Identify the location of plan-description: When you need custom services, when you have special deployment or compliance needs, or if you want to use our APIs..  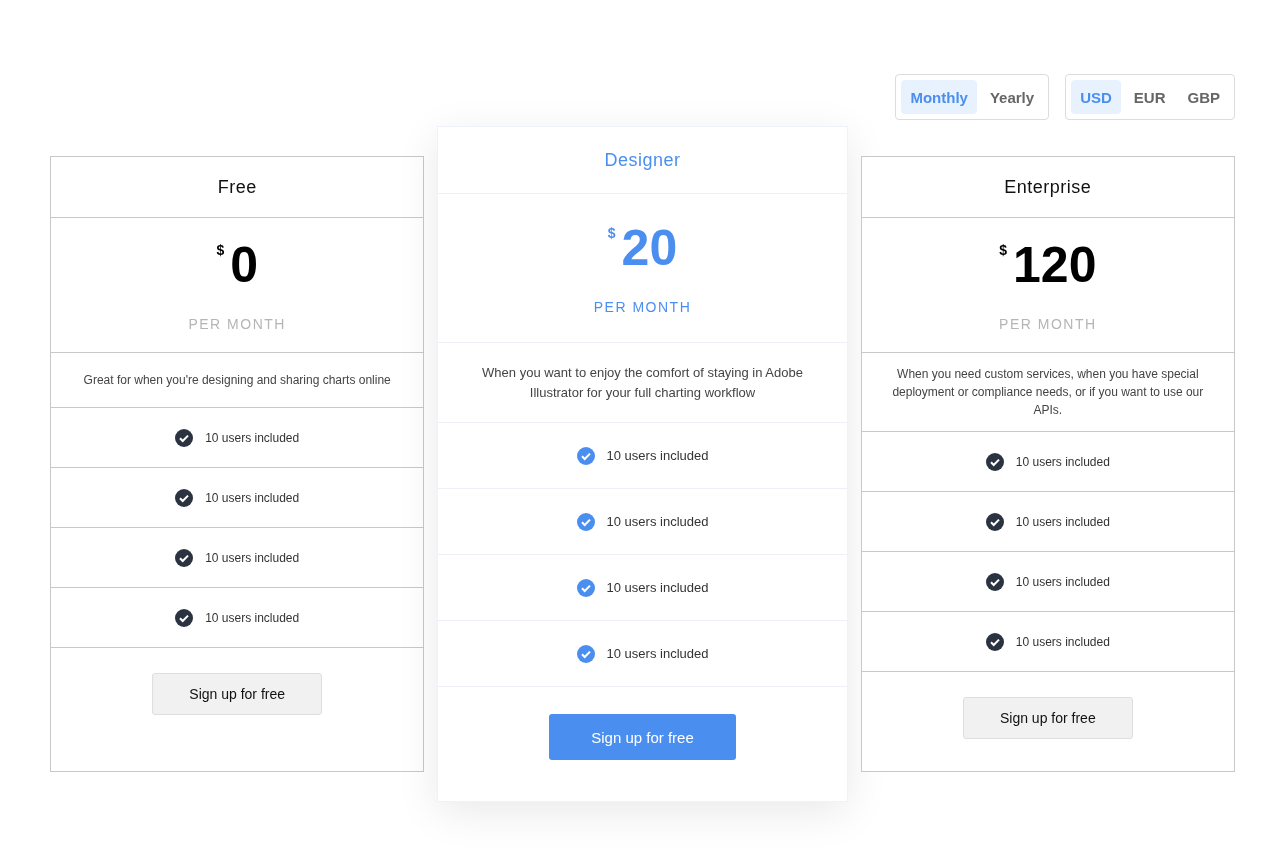
(1048, 392).